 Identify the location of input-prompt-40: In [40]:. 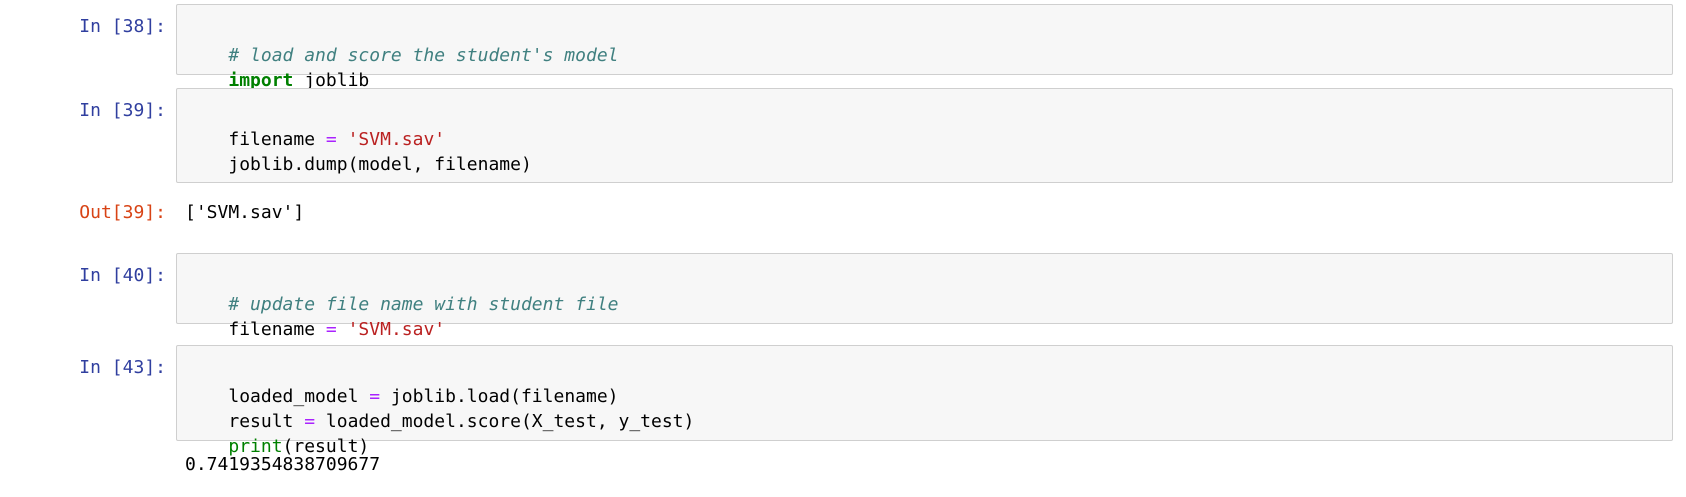
(122, 275).